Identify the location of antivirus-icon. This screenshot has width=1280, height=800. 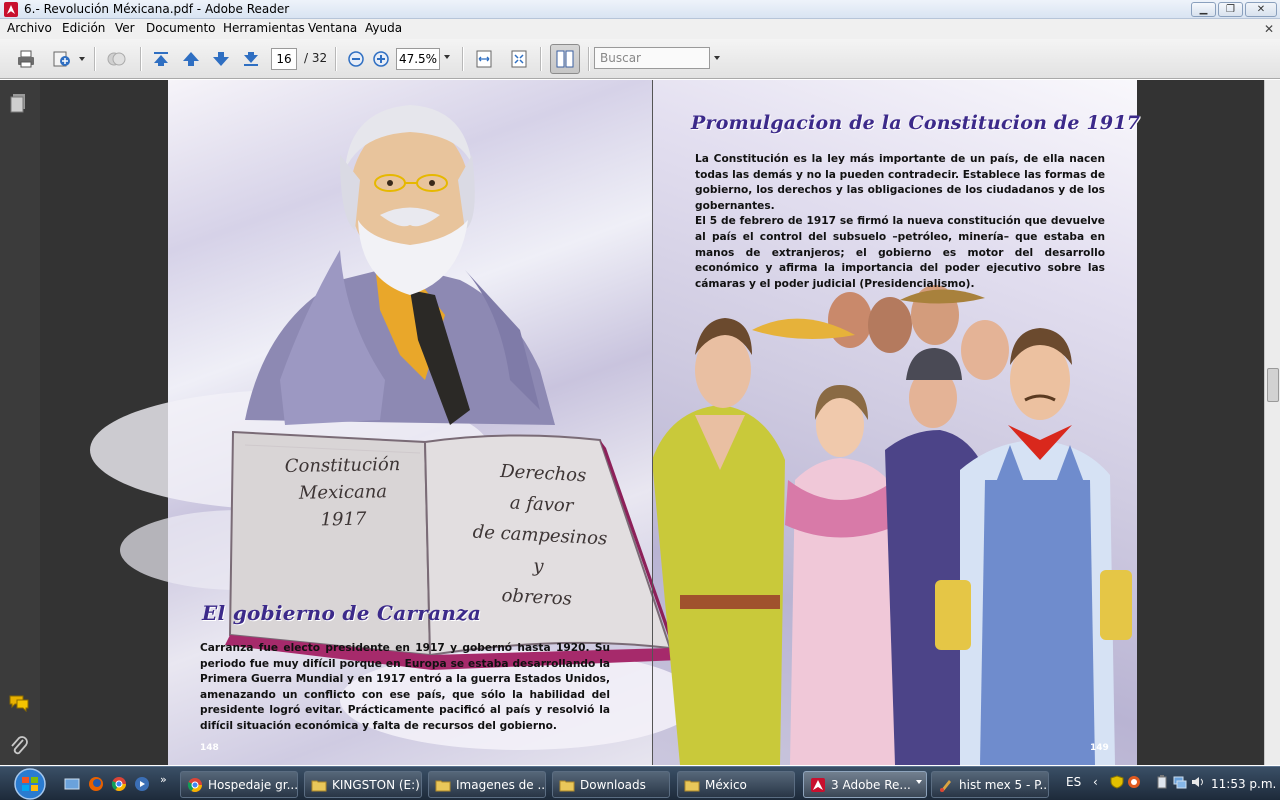
(1134, 782).